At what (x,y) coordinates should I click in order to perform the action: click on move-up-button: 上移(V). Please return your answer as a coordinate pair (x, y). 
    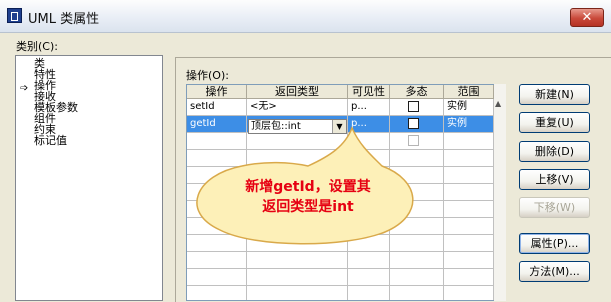
    Looking at the image, I should click on (554, 179).